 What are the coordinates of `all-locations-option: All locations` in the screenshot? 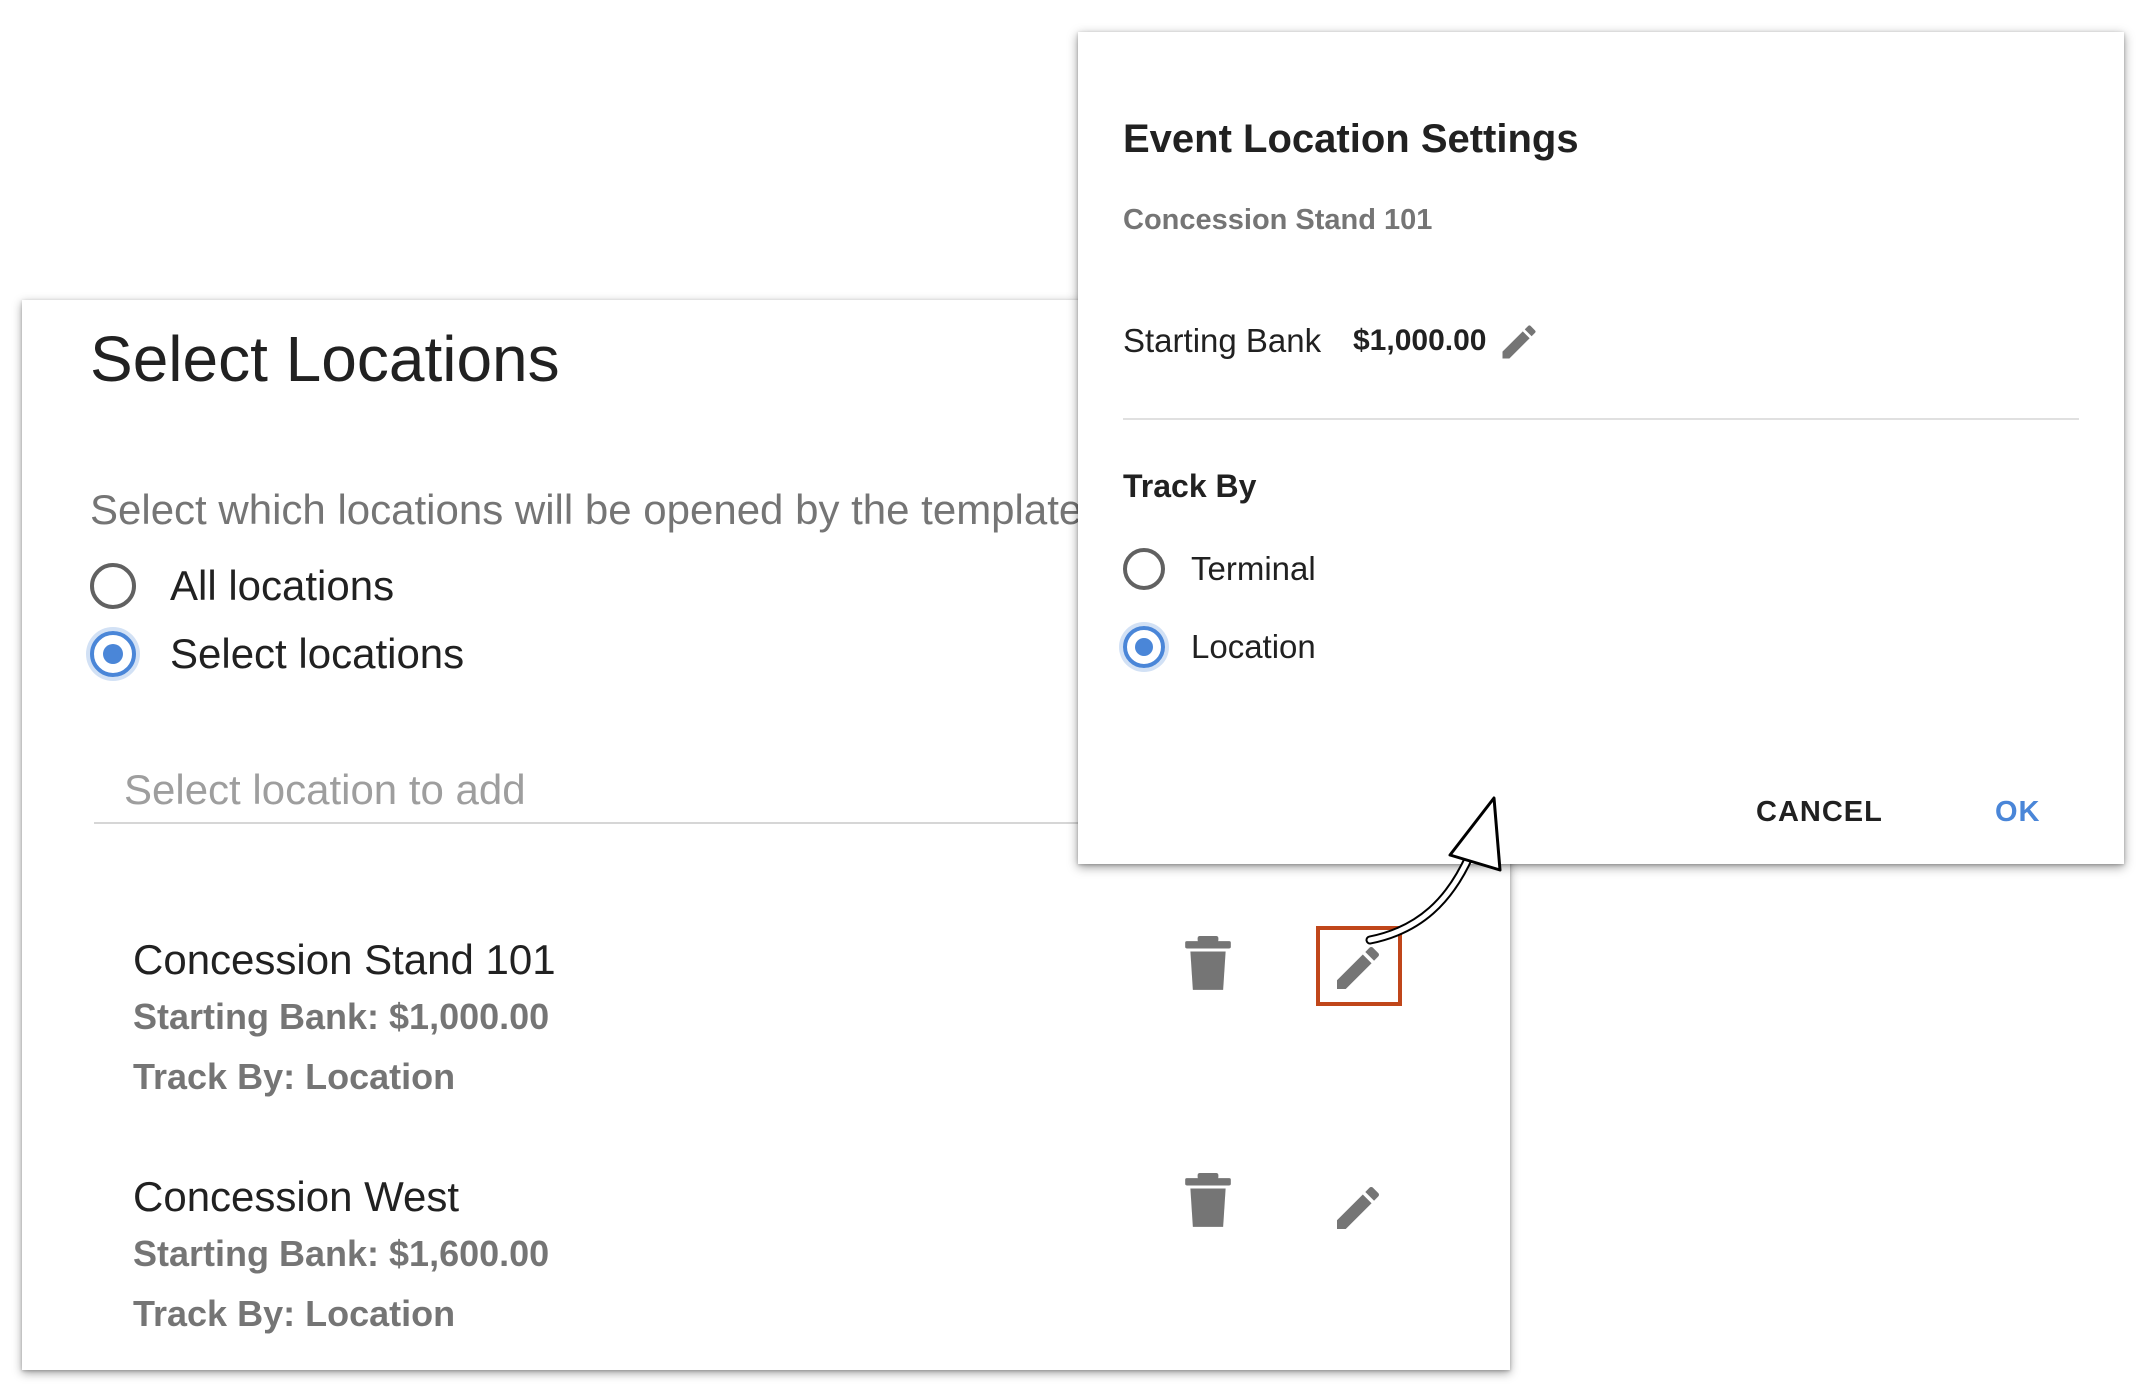 It's located at (242, 586).